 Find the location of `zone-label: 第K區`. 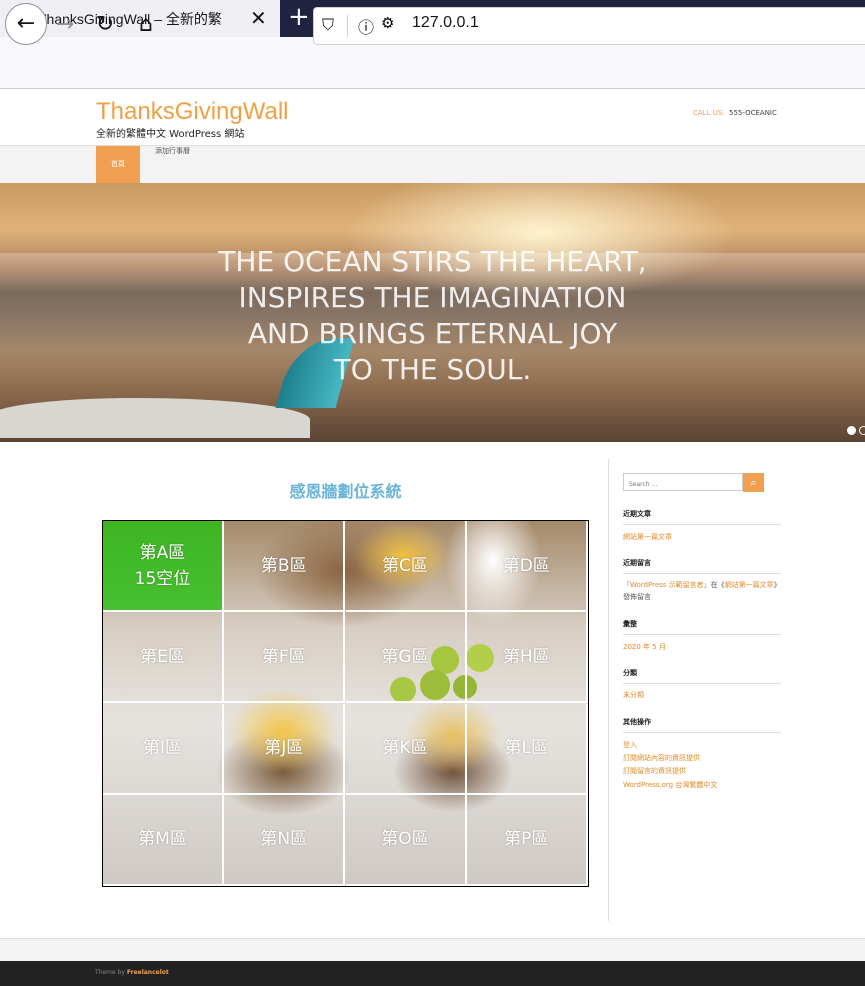

zone-label: 第K區 is located at coordinates (405, 748).